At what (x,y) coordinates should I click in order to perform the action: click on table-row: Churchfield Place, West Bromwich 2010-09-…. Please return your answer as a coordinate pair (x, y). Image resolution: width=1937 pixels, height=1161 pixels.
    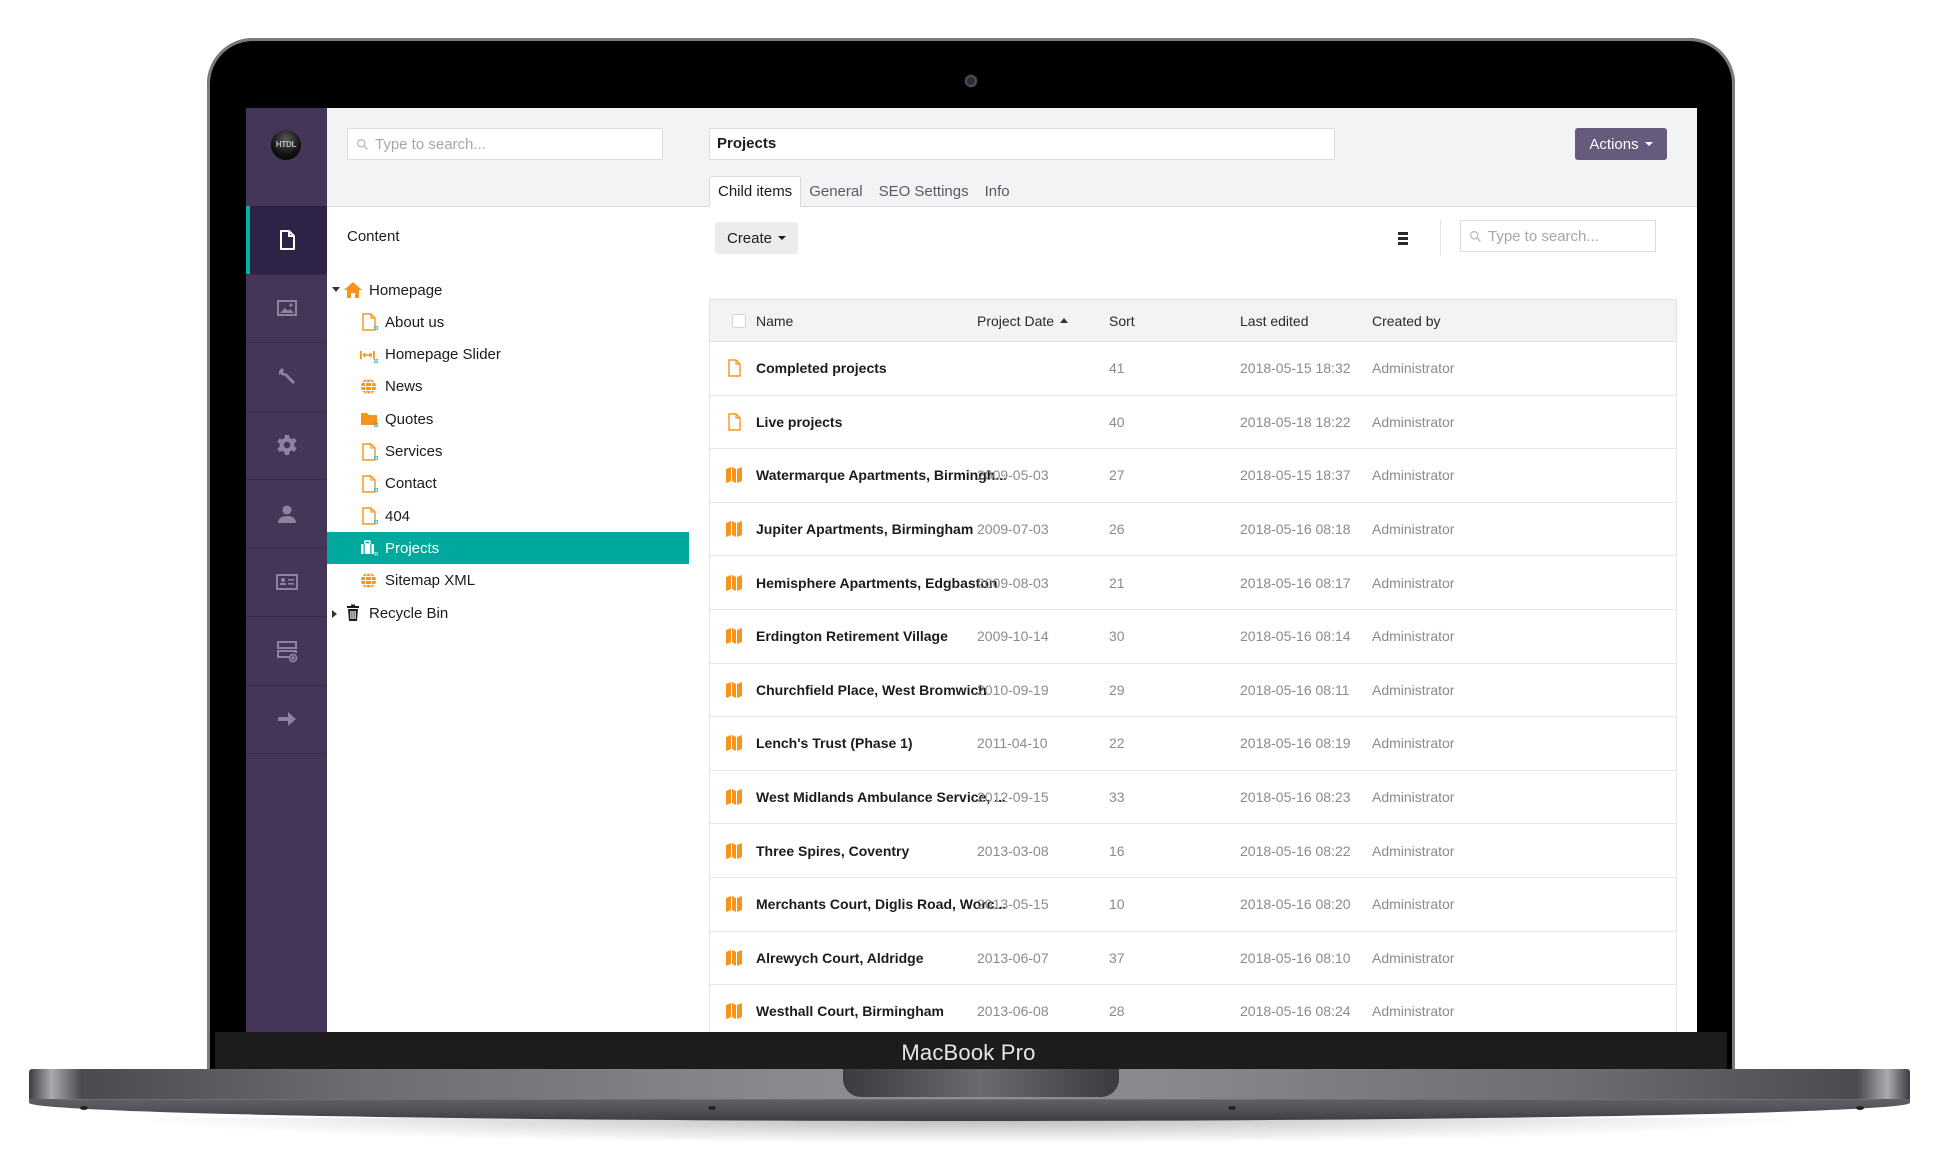
    Looking at the image, I should click on (1193, 690).